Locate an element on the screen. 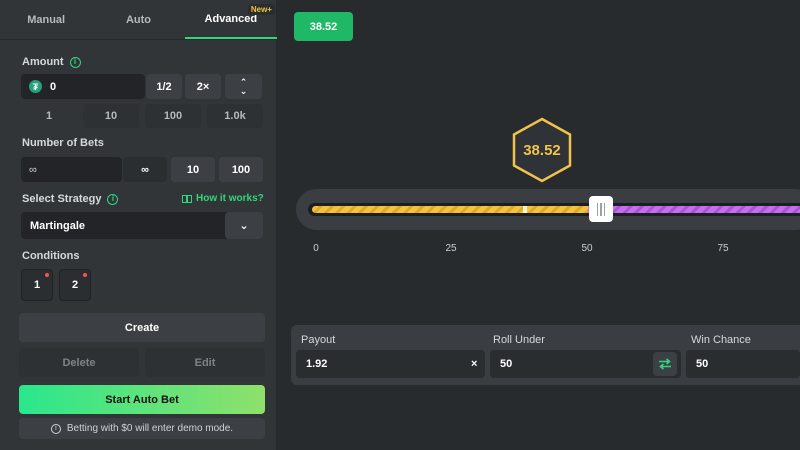 The width and height of the screenshot is (800, 450). strategy-select: Martingale ⌄ is located at coordinates (142, 225).